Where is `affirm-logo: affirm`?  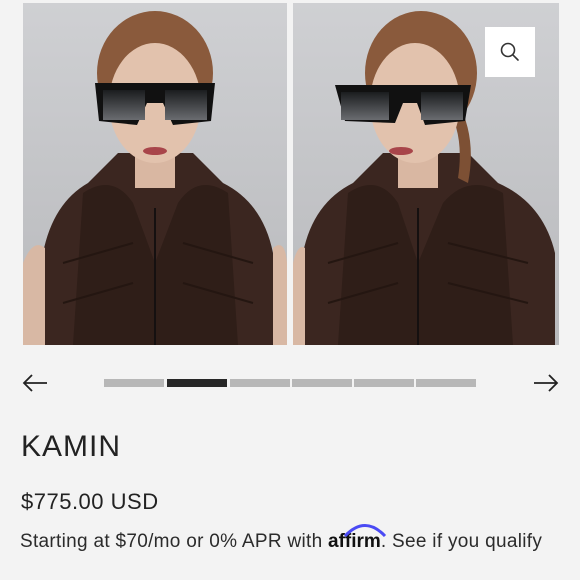
affirm-logo: affirm is located at coordinates (357, 540).